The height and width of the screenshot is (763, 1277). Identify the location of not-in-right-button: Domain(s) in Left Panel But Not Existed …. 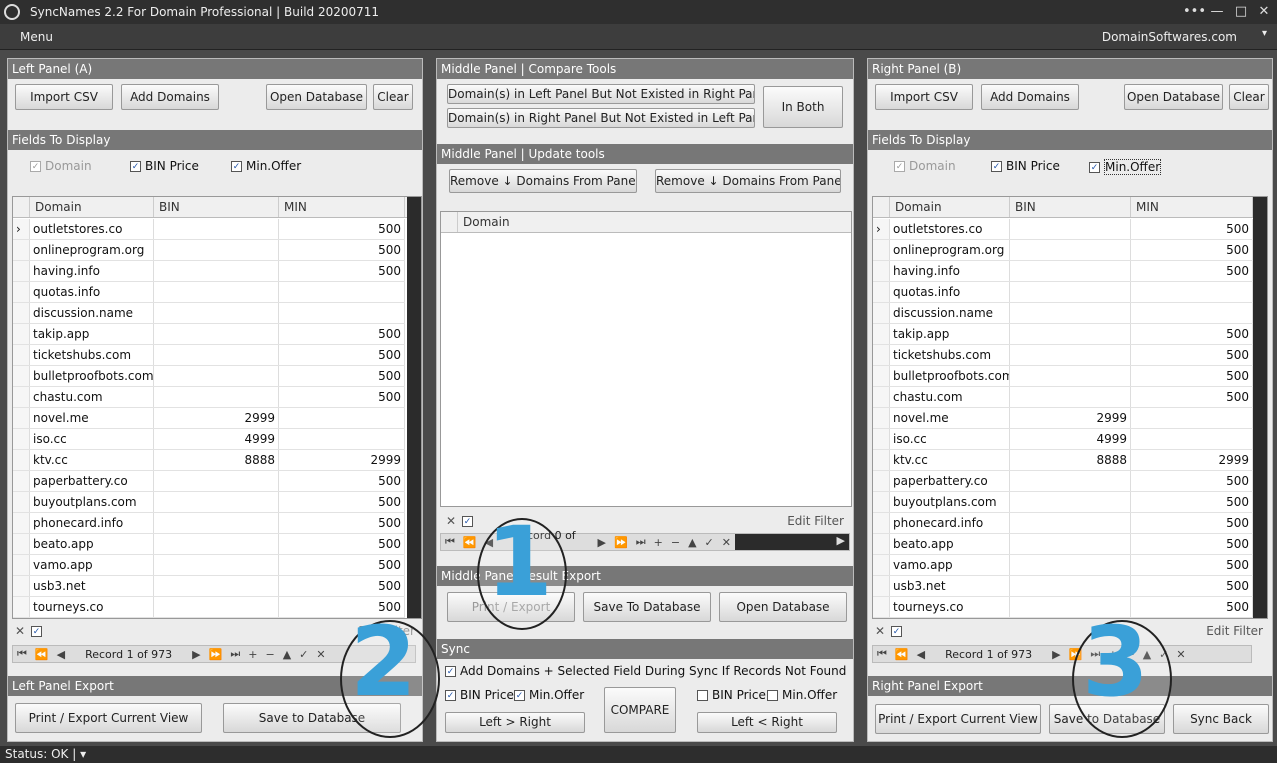
(601, 94).